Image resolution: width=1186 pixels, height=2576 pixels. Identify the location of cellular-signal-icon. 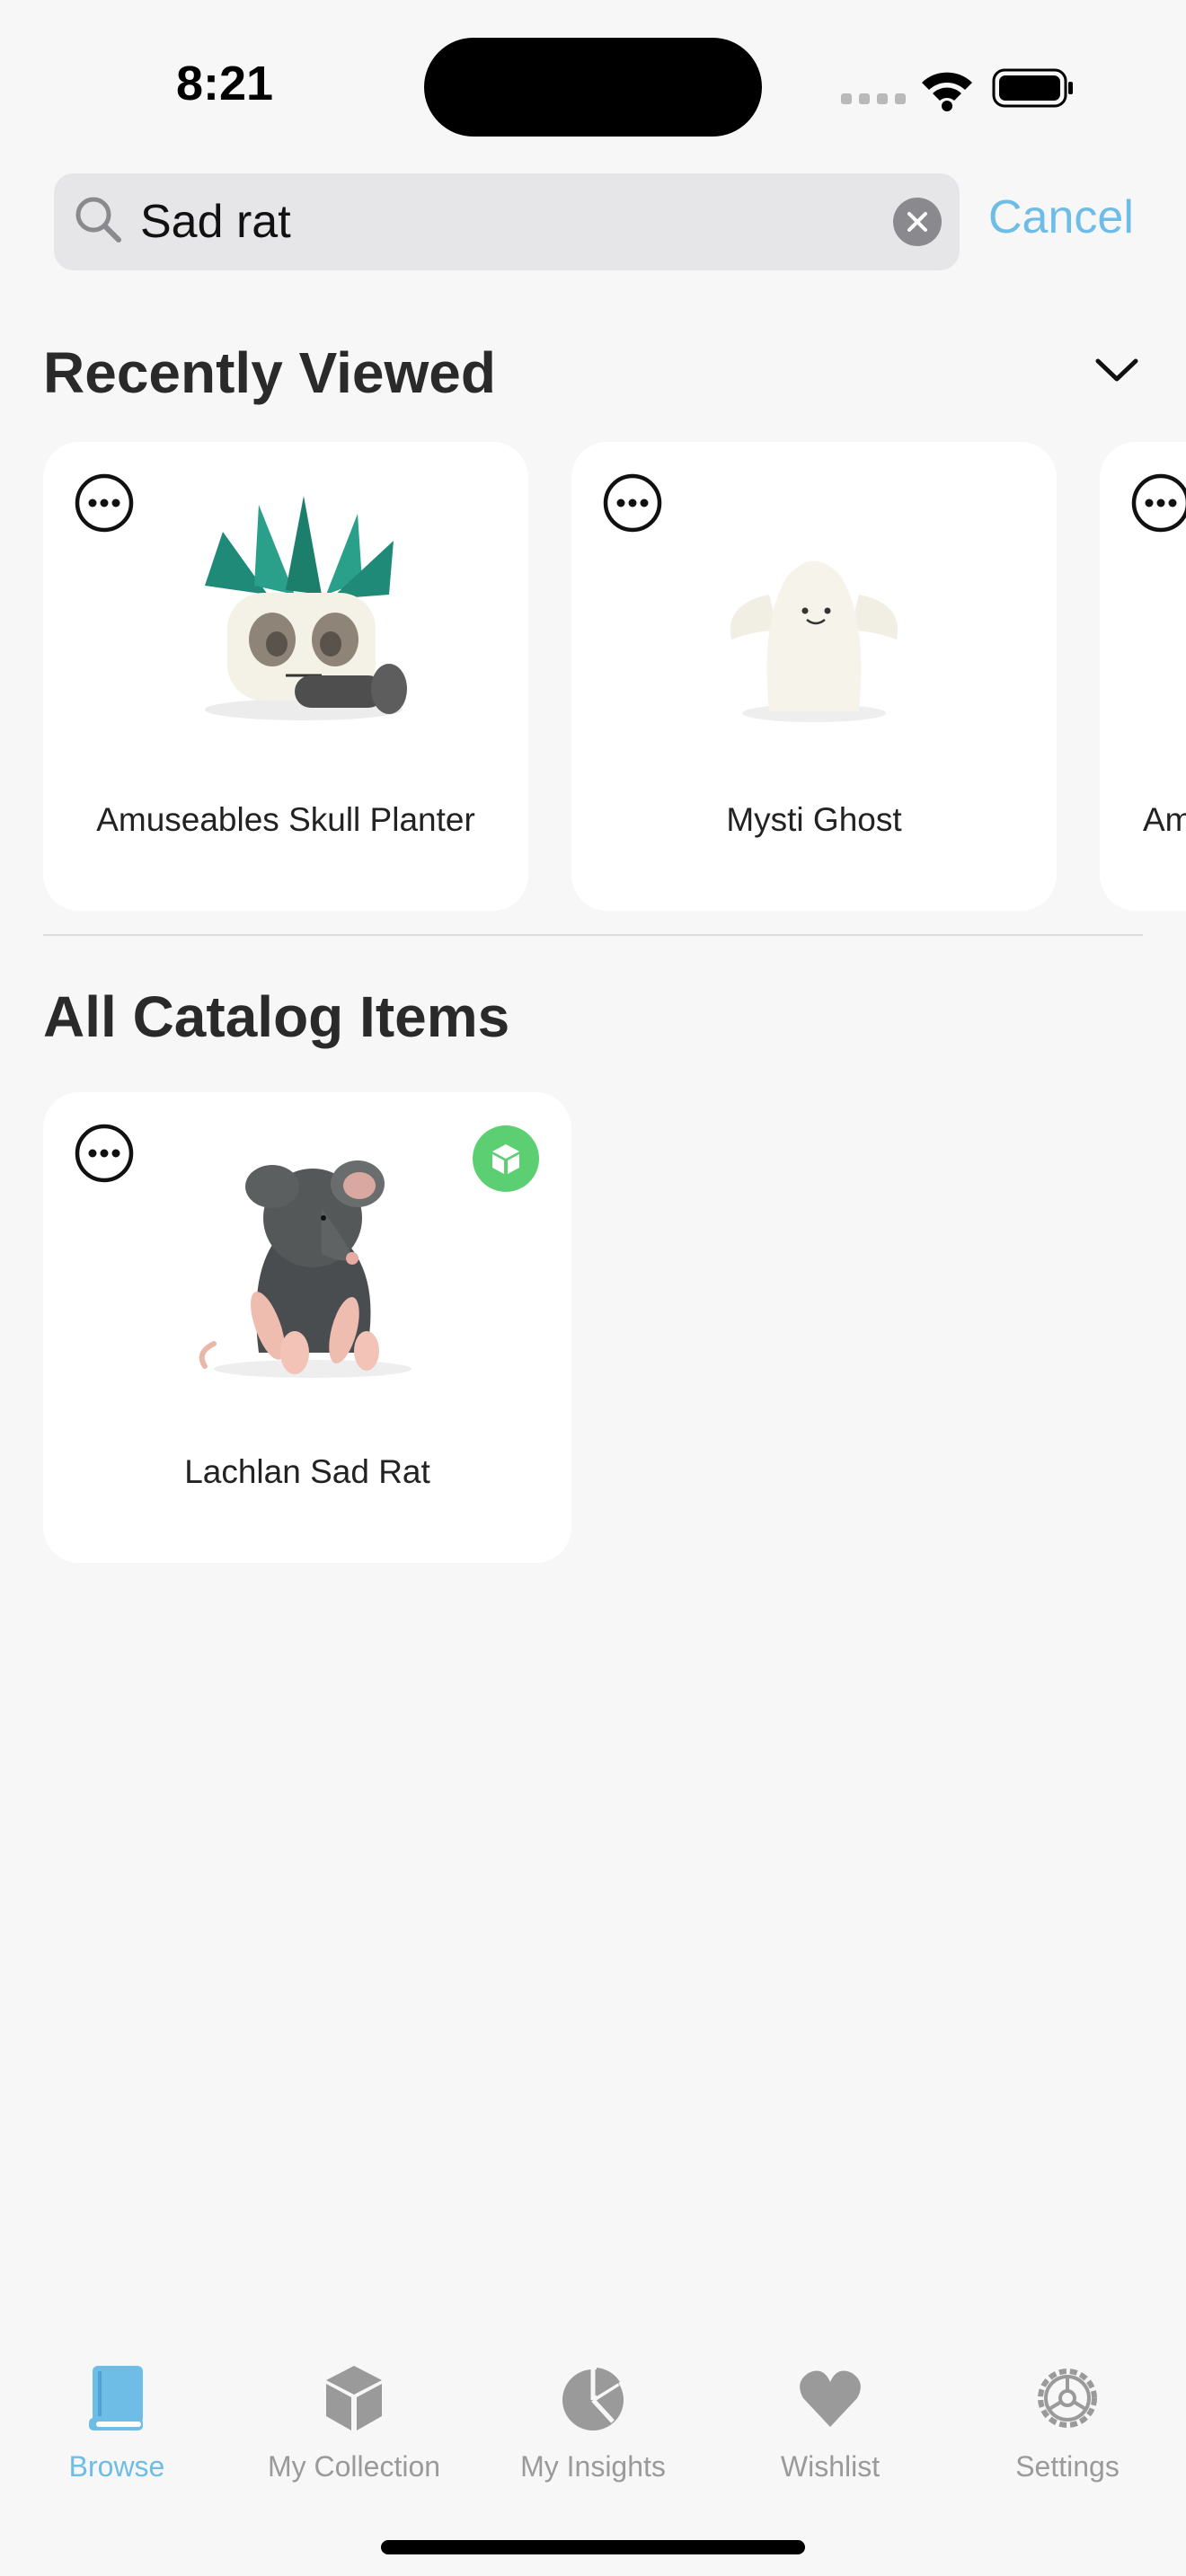
(873, 98).